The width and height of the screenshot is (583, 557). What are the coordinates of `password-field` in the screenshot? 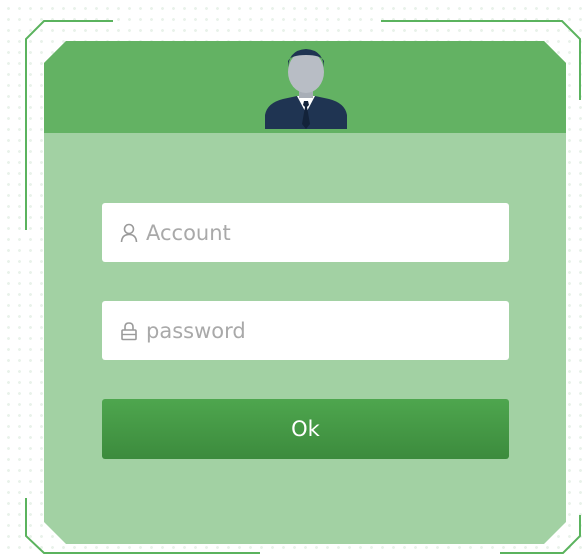 It's located at (305, 330).